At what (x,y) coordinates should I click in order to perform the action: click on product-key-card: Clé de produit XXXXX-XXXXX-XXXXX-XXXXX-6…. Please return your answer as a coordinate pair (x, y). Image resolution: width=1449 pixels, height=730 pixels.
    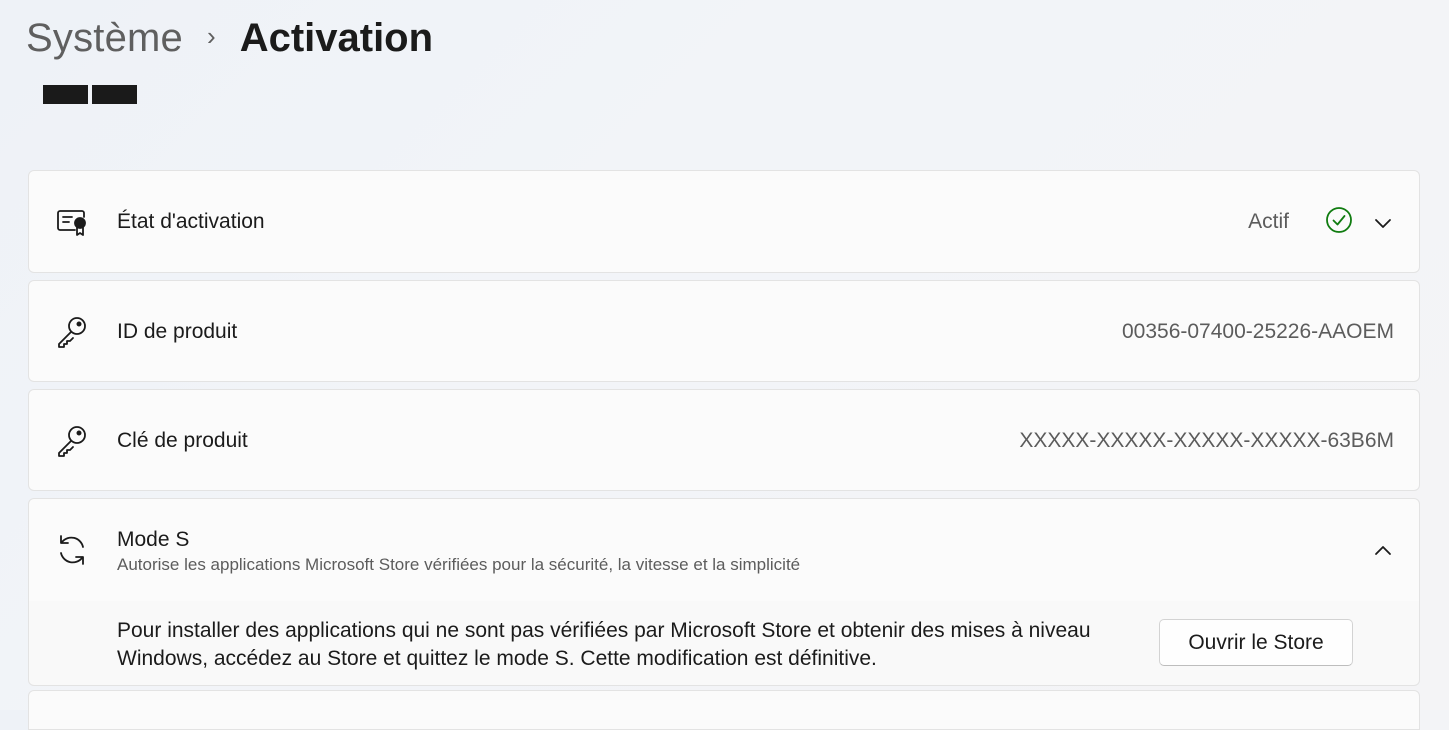
    Looking at the image, I should click on (724, 440).